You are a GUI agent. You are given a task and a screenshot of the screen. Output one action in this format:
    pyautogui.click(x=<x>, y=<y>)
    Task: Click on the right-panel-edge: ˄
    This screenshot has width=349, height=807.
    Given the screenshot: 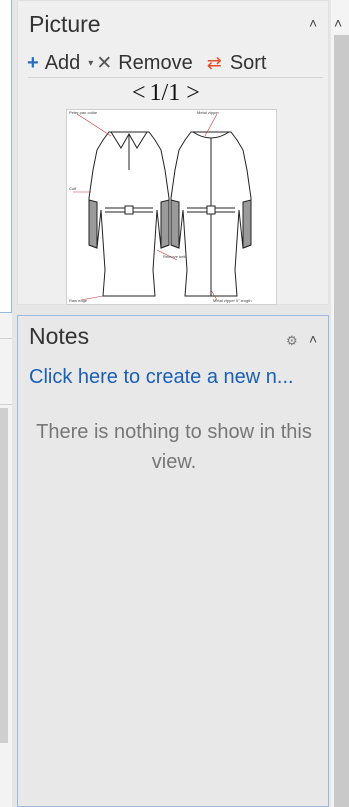 What is the action you would take?
    pyautogui.click(x=340, y=403)
    